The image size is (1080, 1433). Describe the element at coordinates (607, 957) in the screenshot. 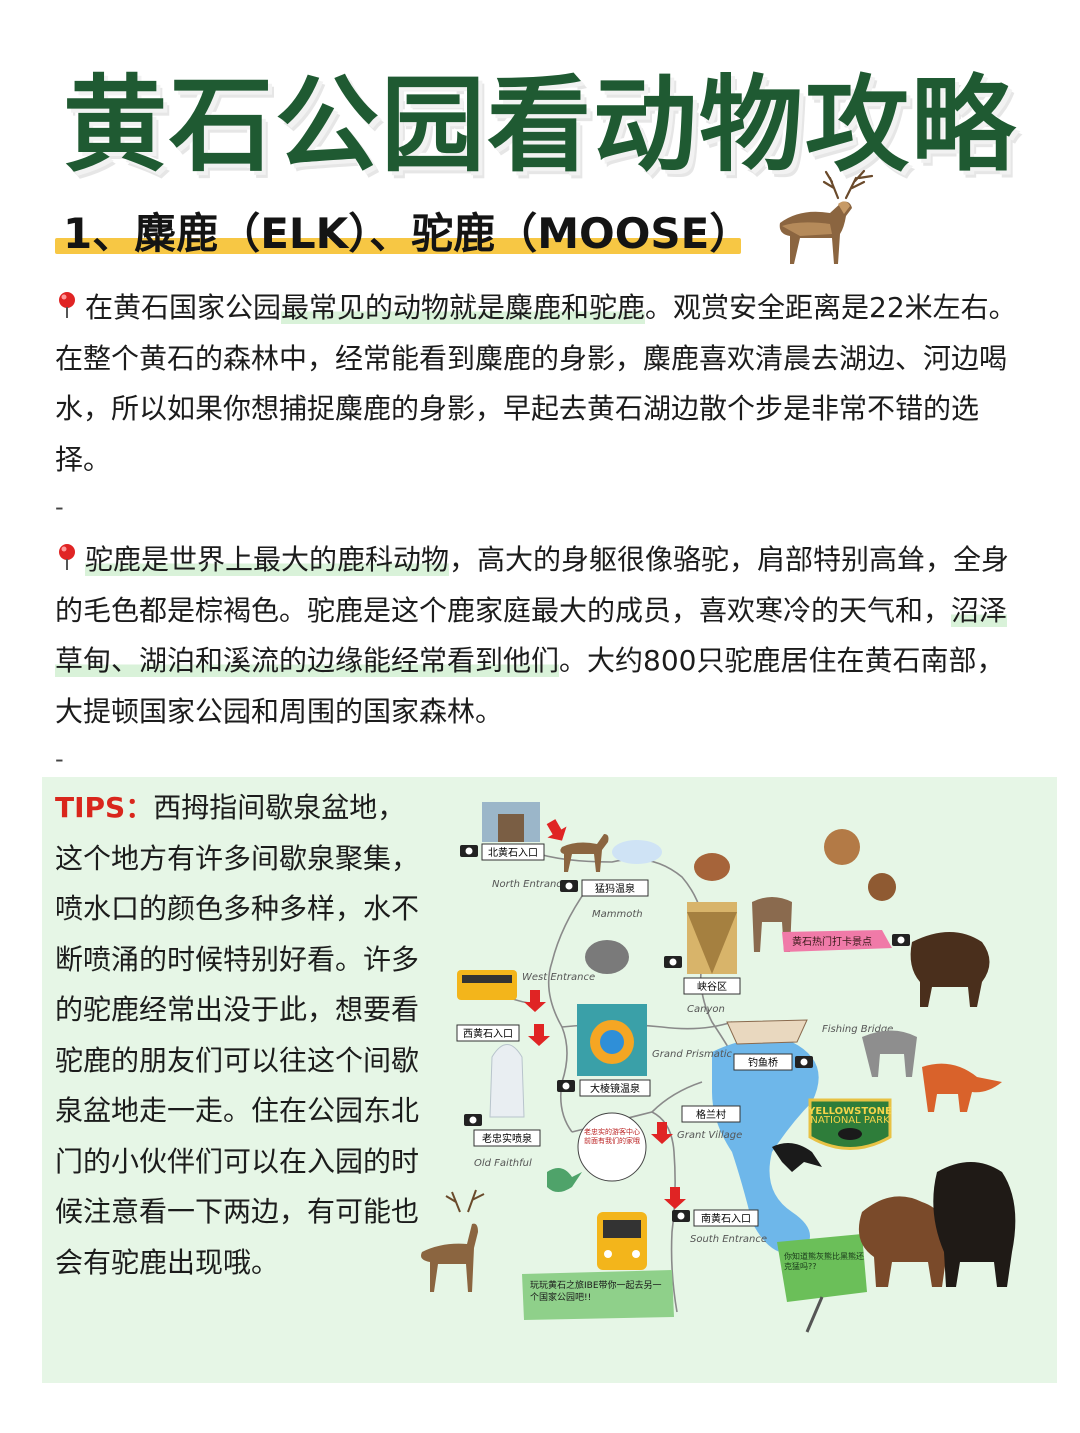

I see `raccoon-illustration` at that location.